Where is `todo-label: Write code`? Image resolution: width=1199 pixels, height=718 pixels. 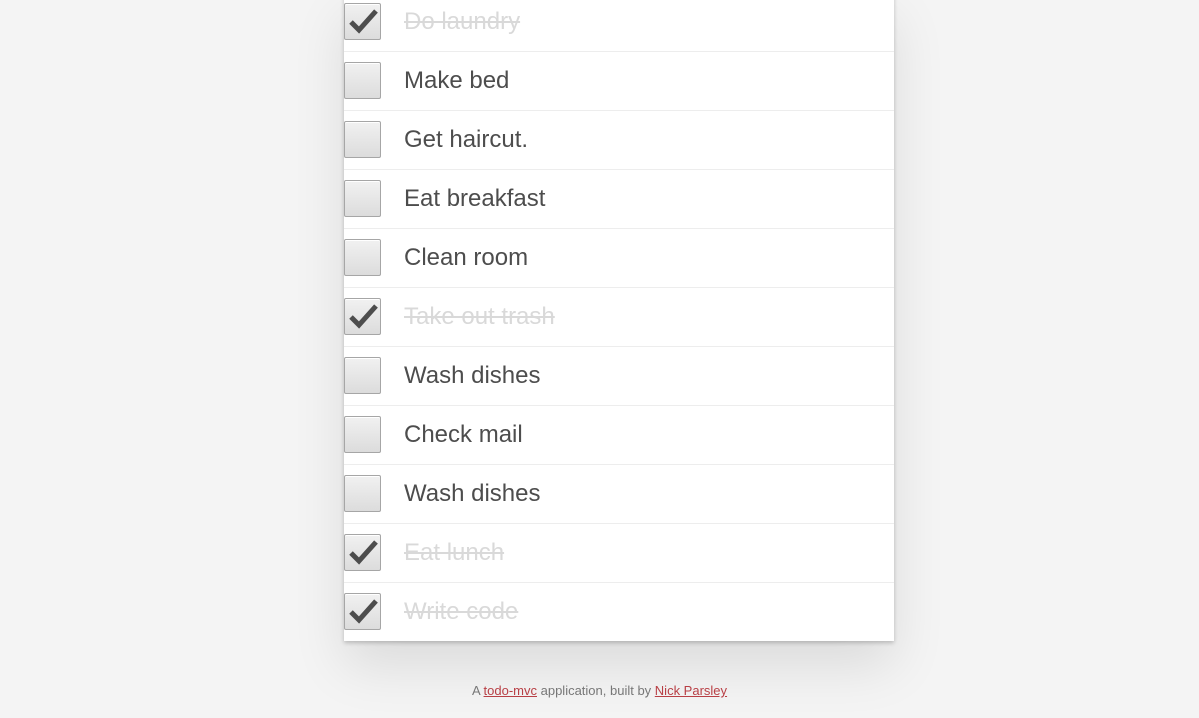
todo-label: Write code is located at coordinates (461, 612).